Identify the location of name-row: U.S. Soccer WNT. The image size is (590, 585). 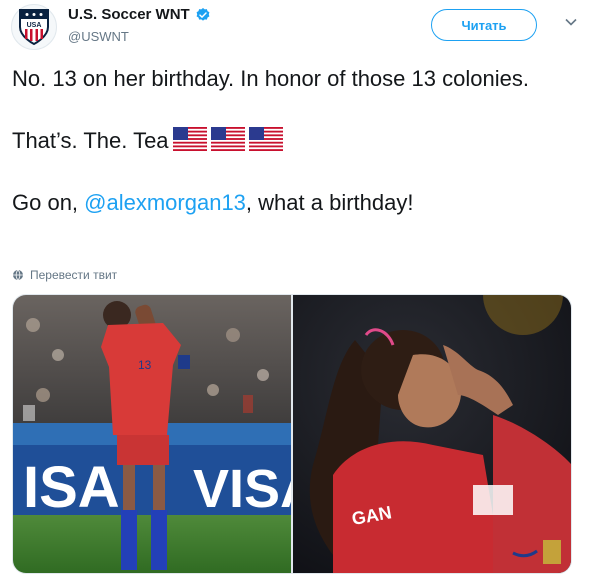
(139, 14).